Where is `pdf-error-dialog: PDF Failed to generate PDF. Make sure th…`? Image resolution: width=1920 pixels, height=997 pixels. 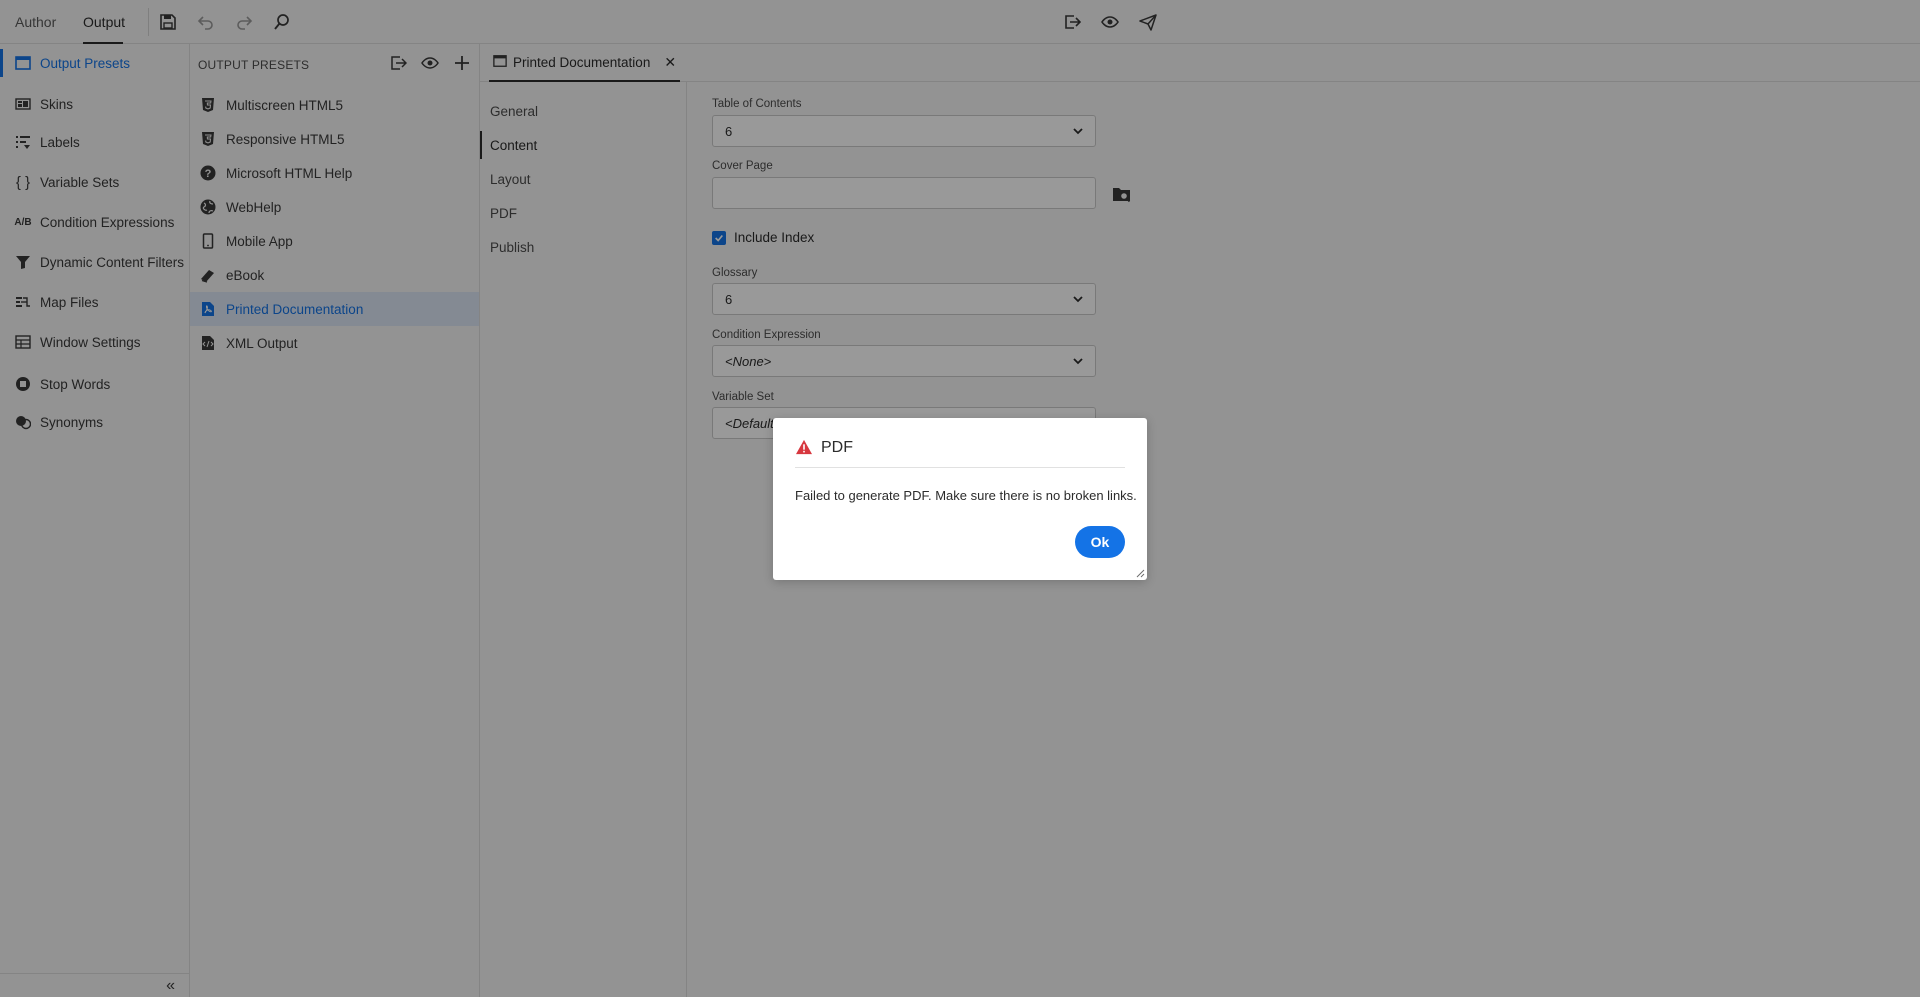
pdf-error-dialog: PDF Failed to generate PDF. Make sure th… is located at coordinates (960, 499).